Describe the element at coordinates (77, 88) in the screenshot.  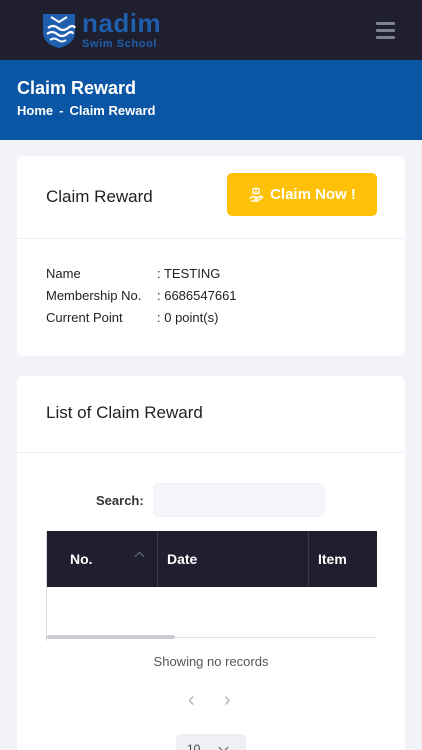
I see `page-title: Claim Reward` at that location.